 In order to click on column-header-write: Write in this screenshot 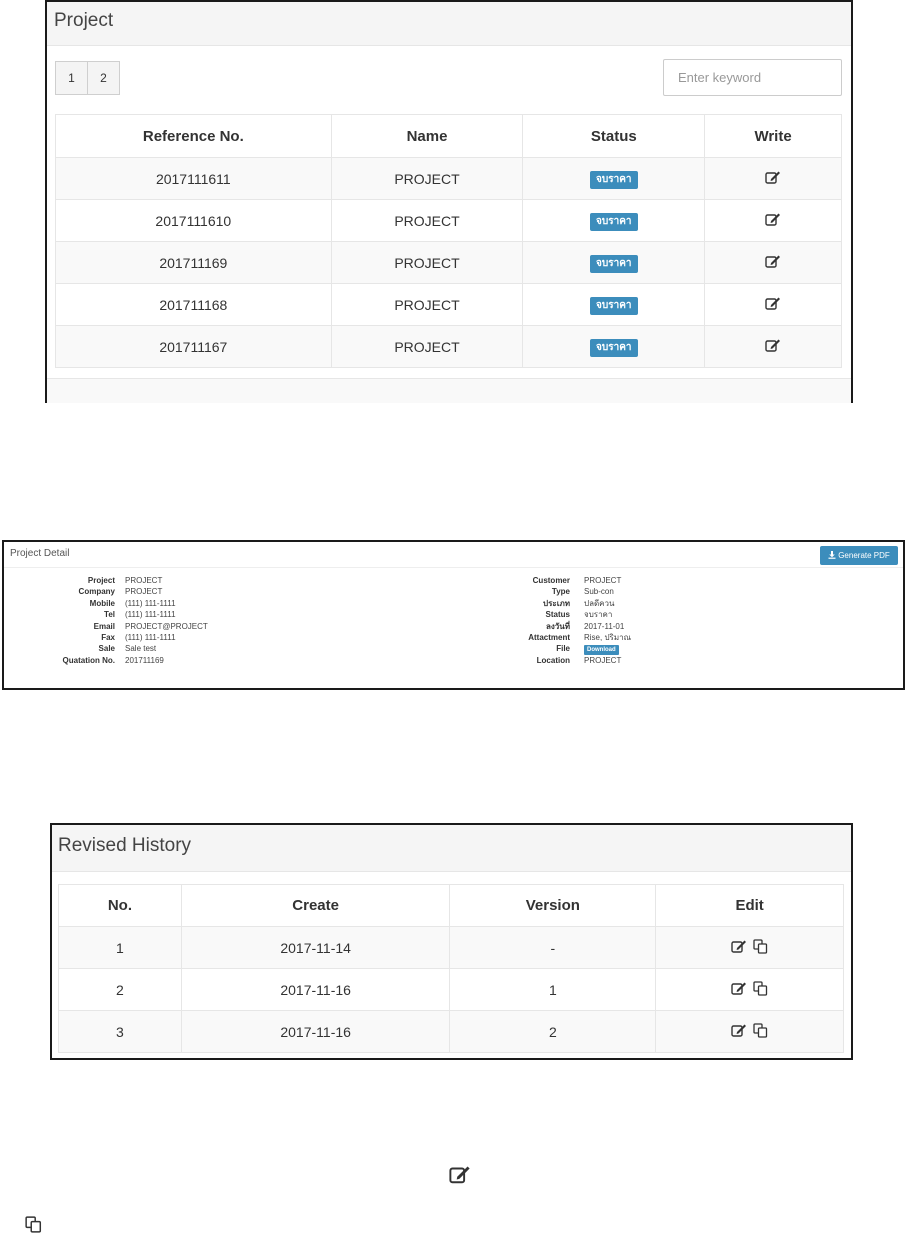, I will do `click(773, 136)`.